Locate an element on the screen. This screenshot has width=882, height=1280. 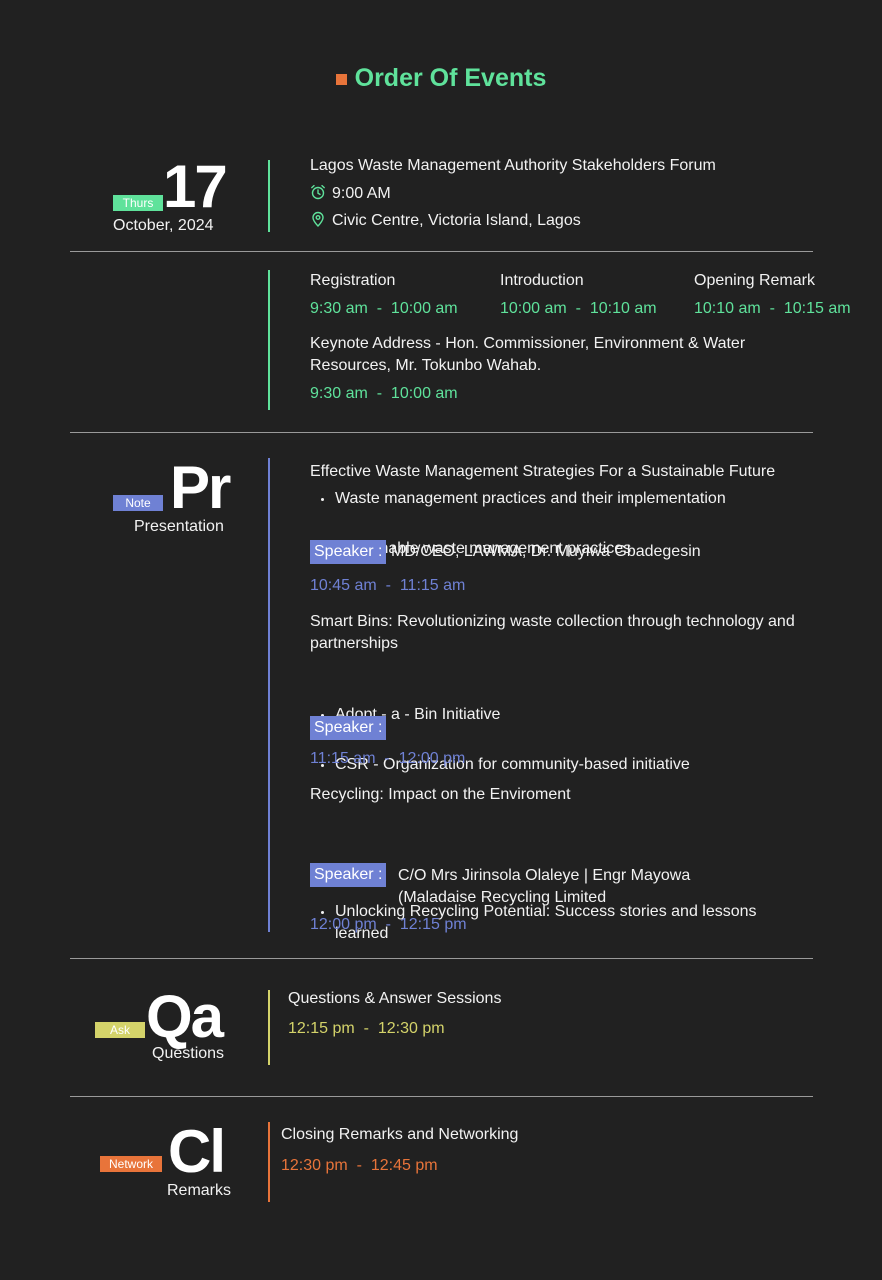
page-header: Order Of Events is located at coordinates (441, 78).